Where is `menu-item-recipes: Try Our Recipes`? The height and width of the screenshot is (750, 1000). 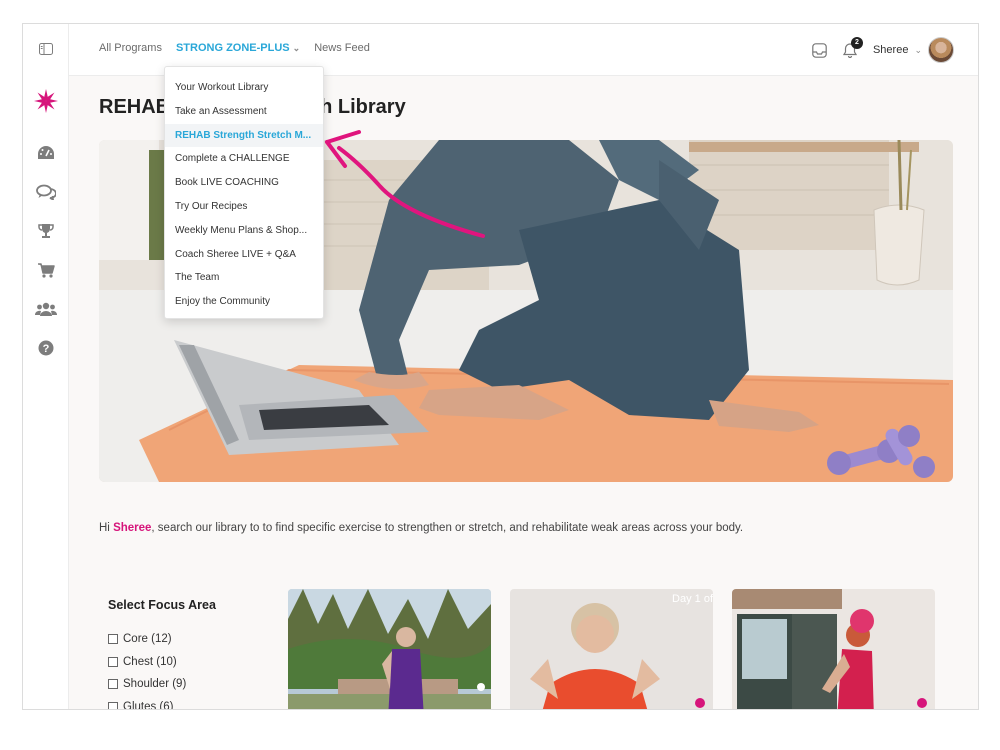 menu-item-recipes: Try Our Recipes is located at coordinates (244, 207).